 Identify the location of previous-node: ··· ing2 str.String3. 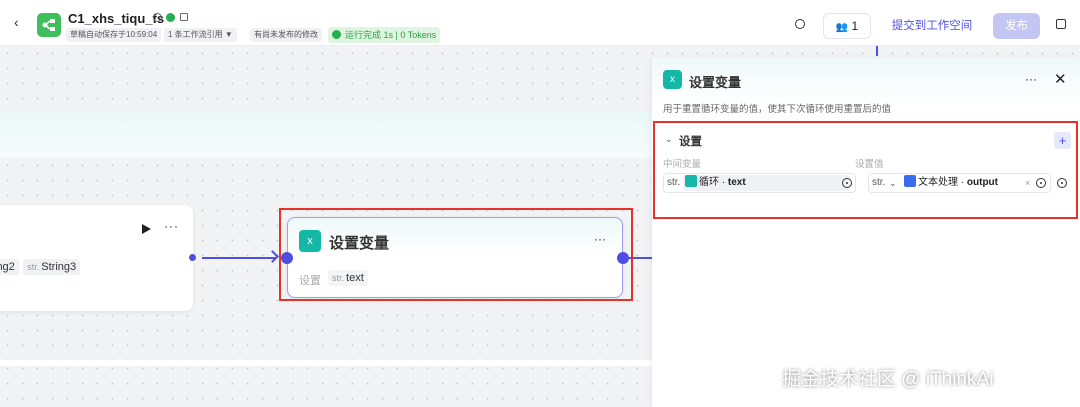
(96, 258).